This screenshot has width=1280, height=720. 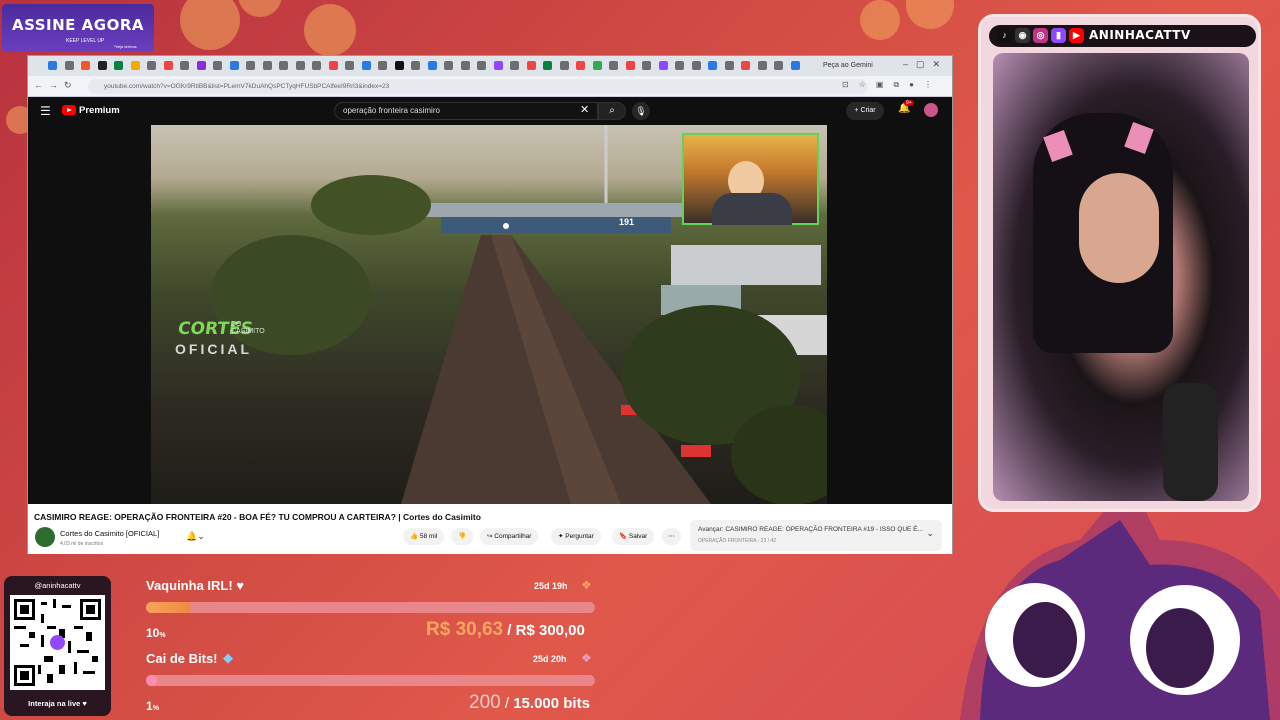 What do you see at coordinates (576, 536) in the screenshot?
I see `ask-button: ✦ Perguntar` at bounding box center [576, 536].